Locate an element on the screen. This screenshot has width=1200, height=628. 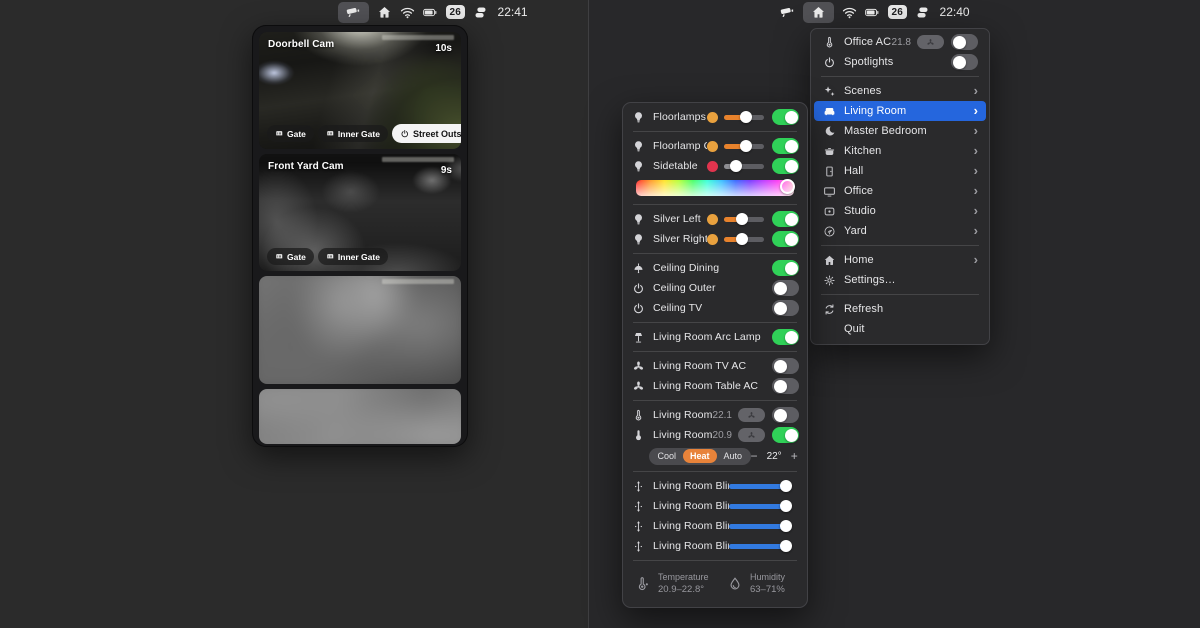
decrease-temp-button: − is located at coordinates (754, 456).